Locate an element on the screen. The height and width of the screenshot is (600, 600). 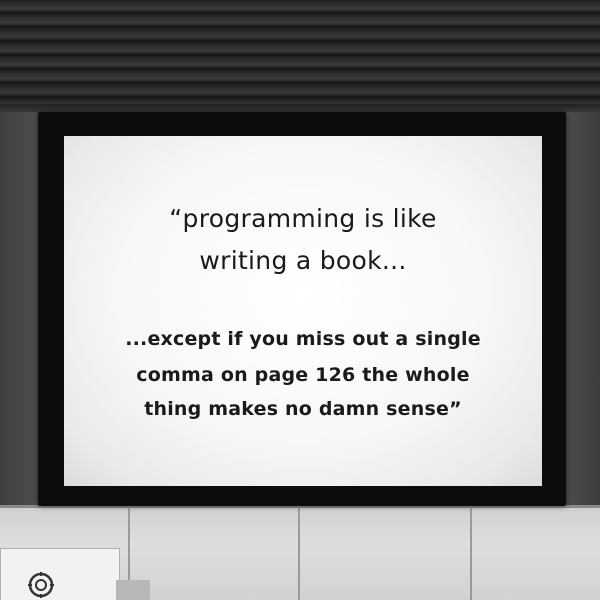
quote-line-1: “programming is like is located at coordinates (303, 218).